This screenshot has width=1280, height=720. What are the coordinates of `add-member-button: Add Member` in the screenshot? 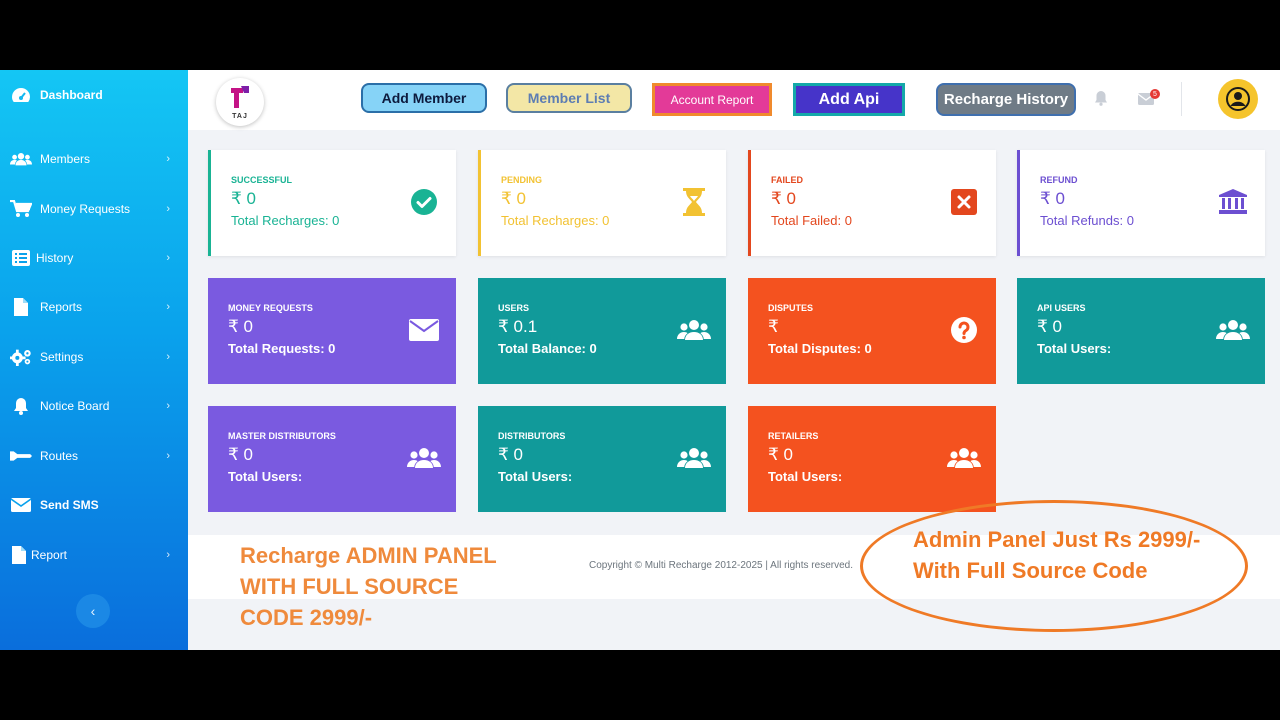 It's located at (424, 98).